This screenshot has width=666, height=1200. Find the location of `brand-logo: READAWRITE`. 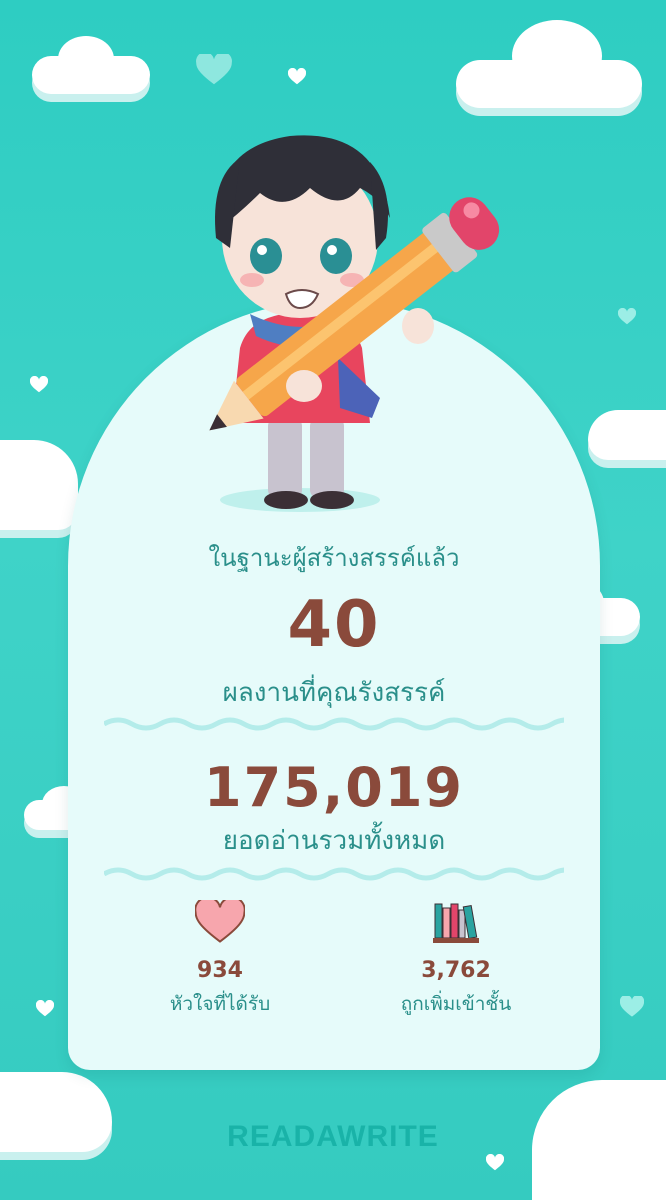

brand-logo: READAWRITE is located at coordinates (333, 1136).